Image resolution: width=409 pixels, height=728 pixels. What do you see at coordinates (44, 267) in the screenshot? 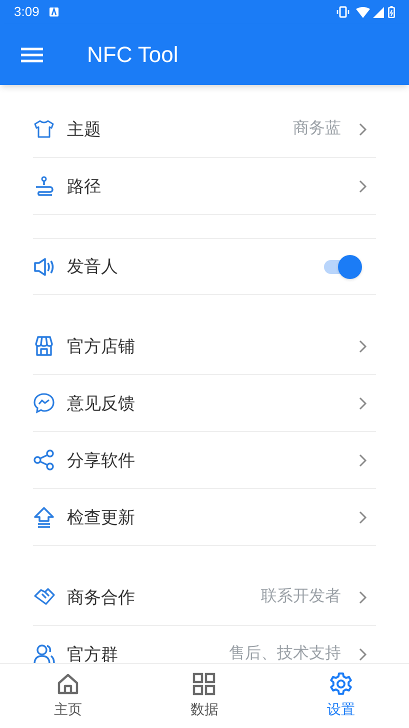
I see `speaker-icon` at bounding box center [44, 267].